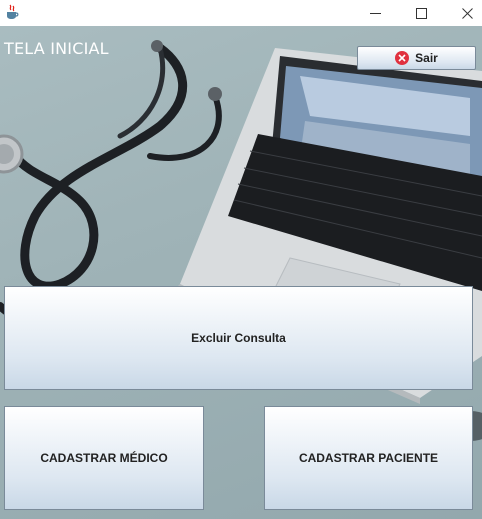 This screenshot has height=519, width=482. I want to click on cadastrar-medico-label: CADASTRAR MÉDICO, so click(104, 458).